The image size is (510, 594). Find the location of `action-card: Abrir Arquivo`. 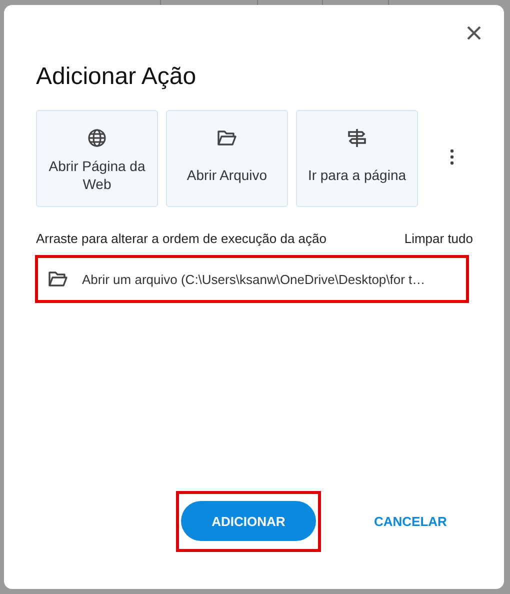

action-card: Abrir Arquivo is located at coordinates (227, 158).